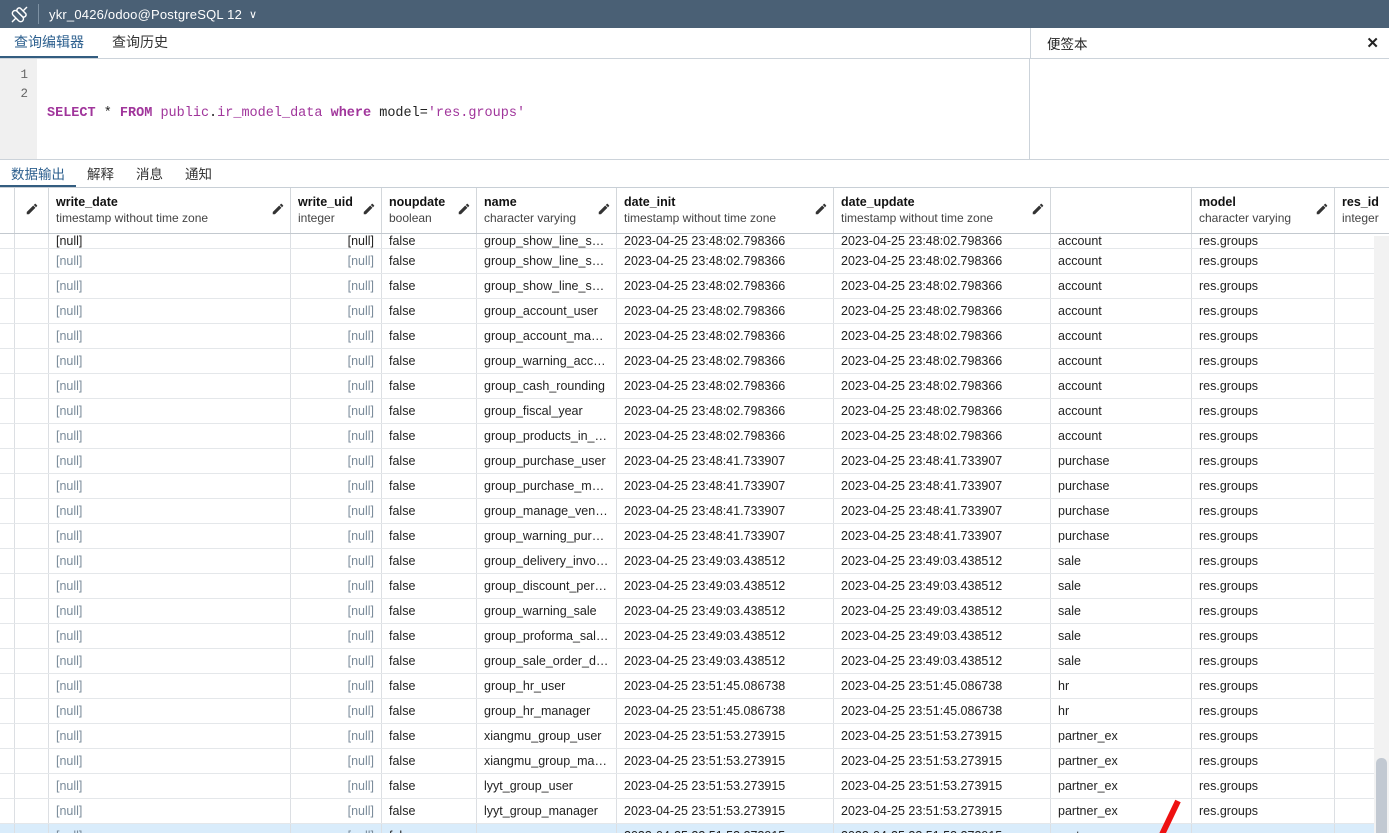 The width and height of the screenshot is (1389, 833). Describe the element at coordinates (49, 43) in the screenshot. I see `tab-query-editor: 查询编辑器` at that location.